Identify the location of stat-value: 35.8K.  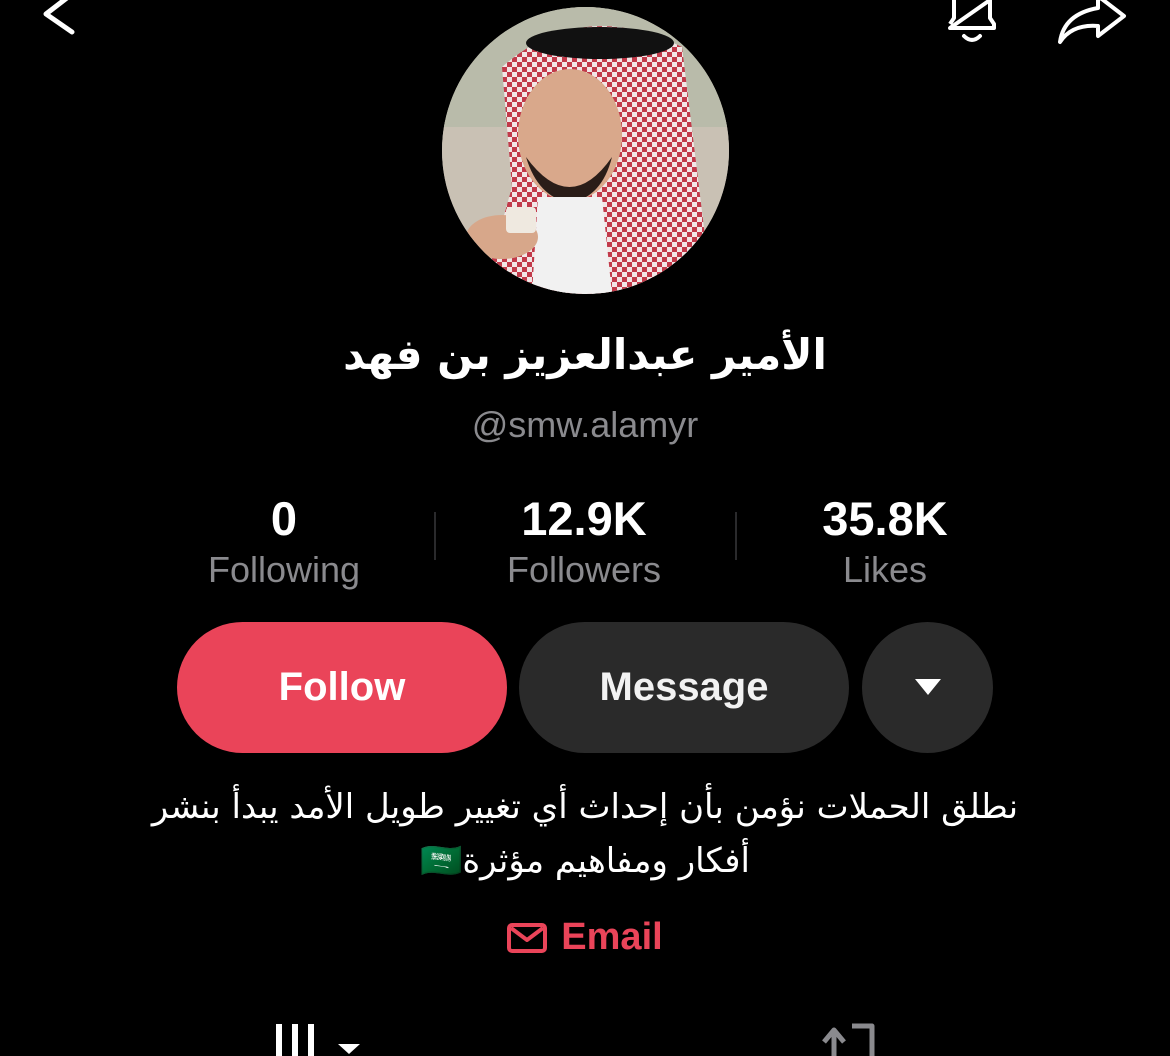
(885, 518).